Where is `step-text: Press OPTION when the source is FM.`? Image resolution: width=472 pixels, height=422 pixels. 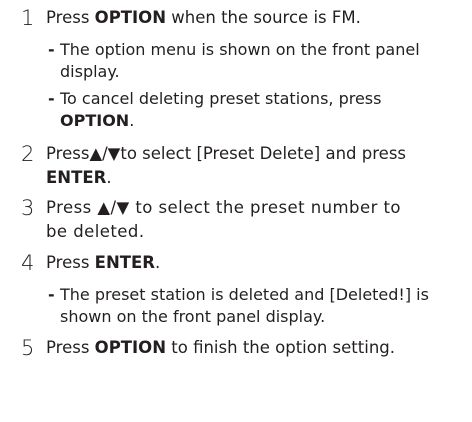 step-text: Press OPTION when the source is FM. is located at coordinates (203, 17).